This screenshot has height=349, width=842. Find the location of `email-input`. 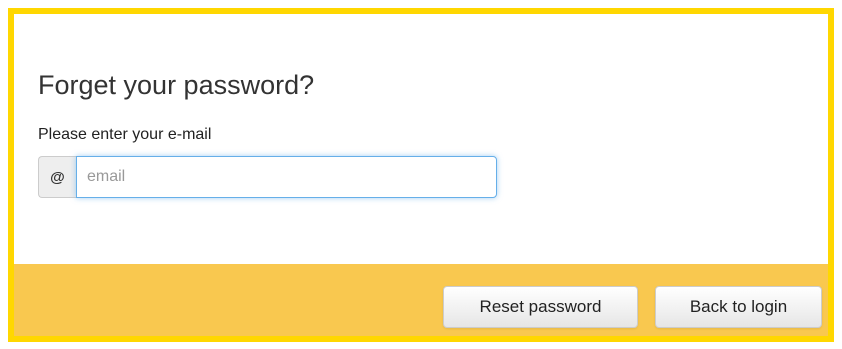

email-input is located at coordinates (286, 177).